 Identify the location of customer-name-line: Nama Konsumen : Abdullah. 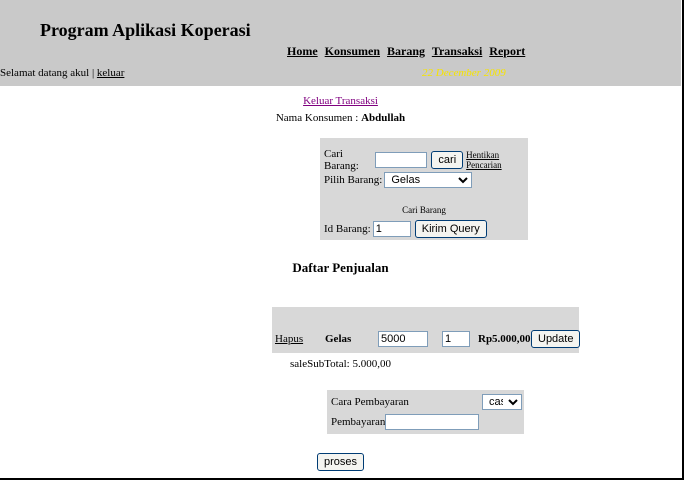
(340, 118).